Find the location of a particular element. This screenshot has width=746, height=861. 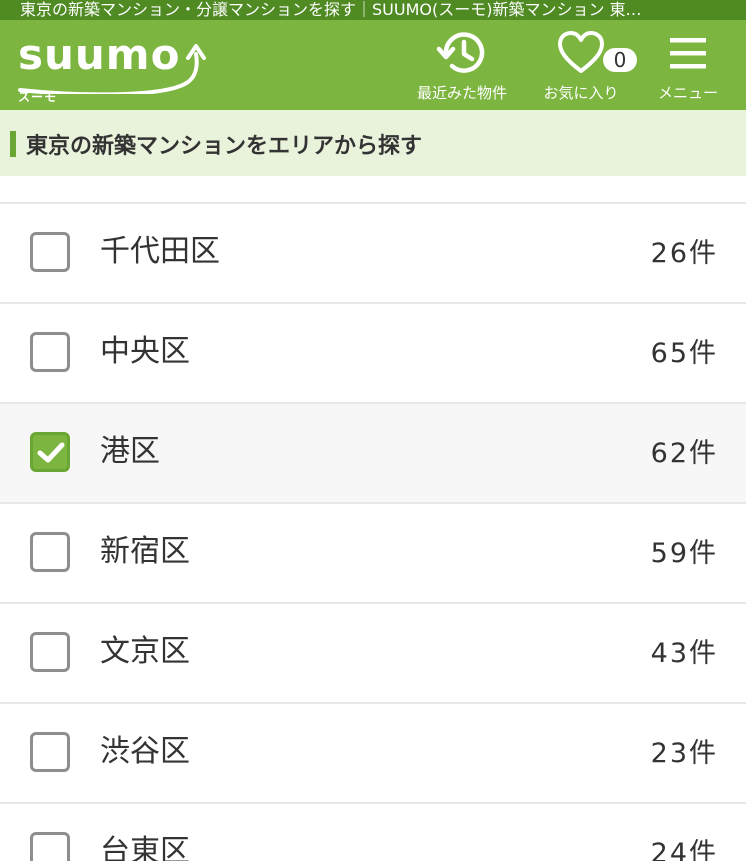

section-title: 東京の新築マンションをエリアから探す is located at coordinates (224, 146).